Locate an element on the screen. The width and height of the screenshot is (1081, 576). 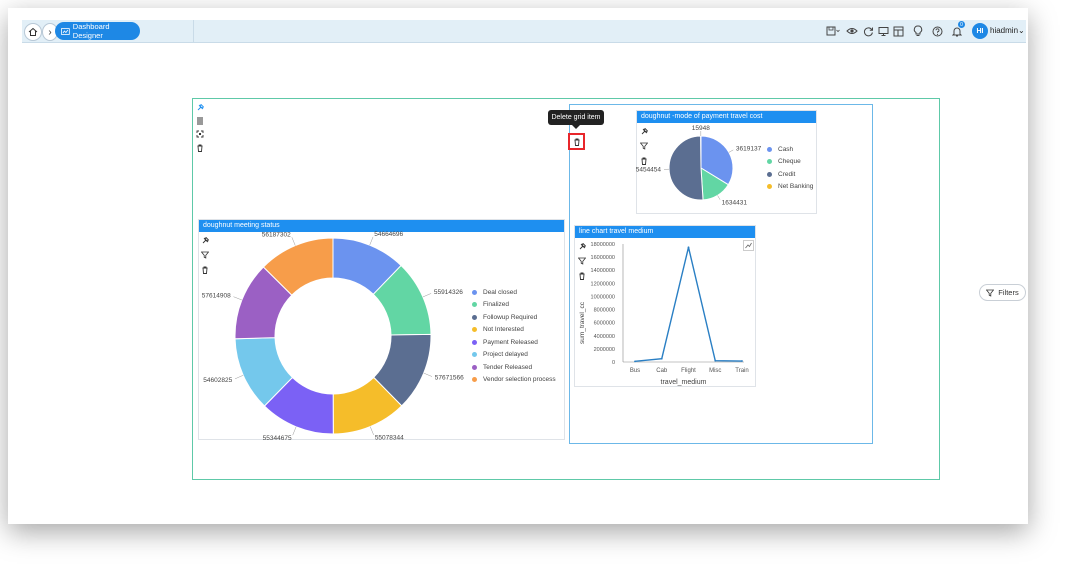
breadcrumb-label: Dashboard Designer is located at coordinates (91, 31).